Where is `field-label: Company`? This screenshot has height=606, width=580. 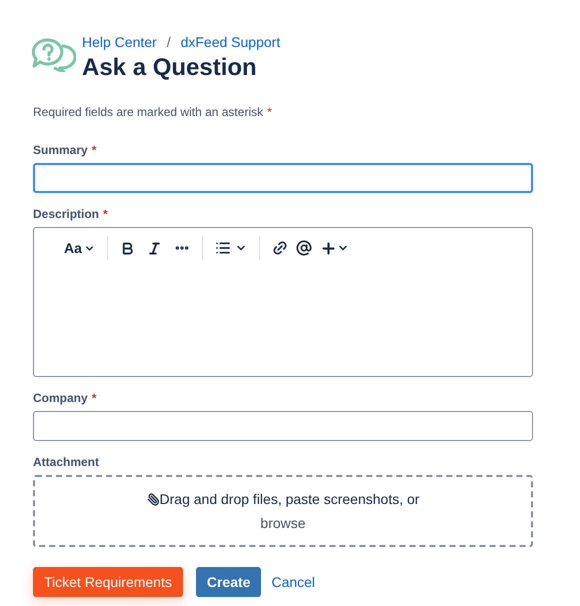
field-label: Company is located at coordinates (60, 398).